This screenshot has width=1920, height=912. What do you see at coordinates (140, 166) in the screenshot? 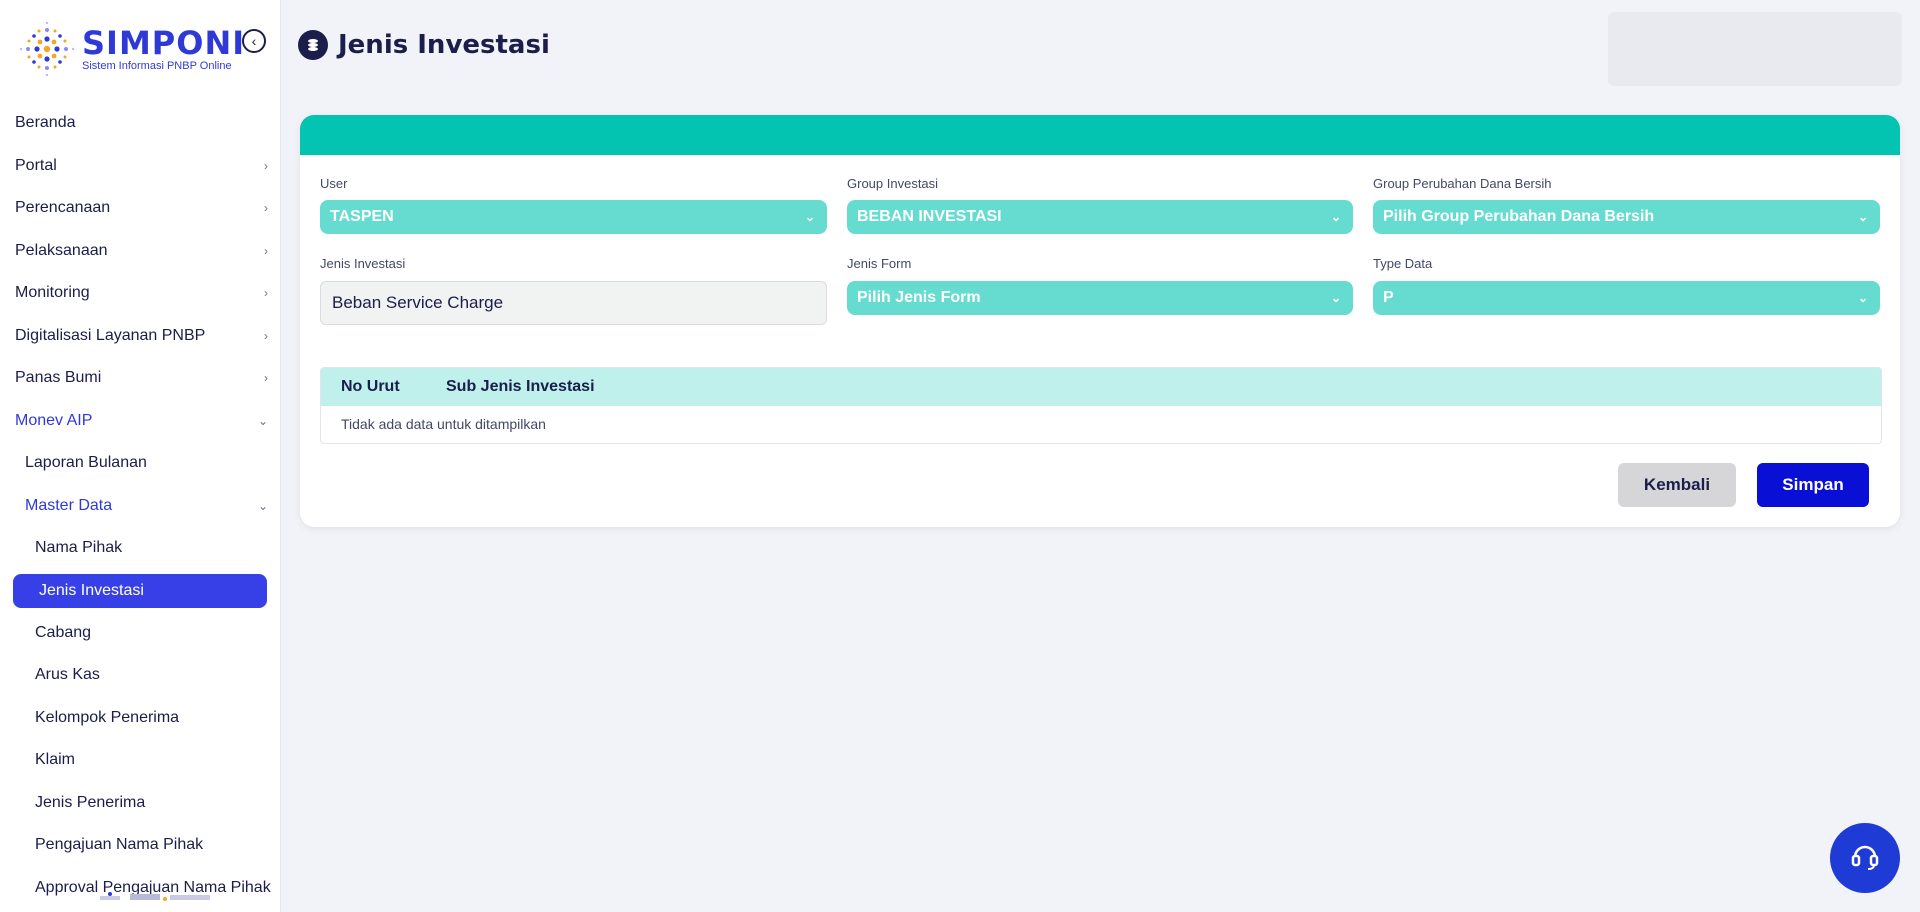
I see `sidebar-item-portal: Portal ›` at bounding box center [140, 166].